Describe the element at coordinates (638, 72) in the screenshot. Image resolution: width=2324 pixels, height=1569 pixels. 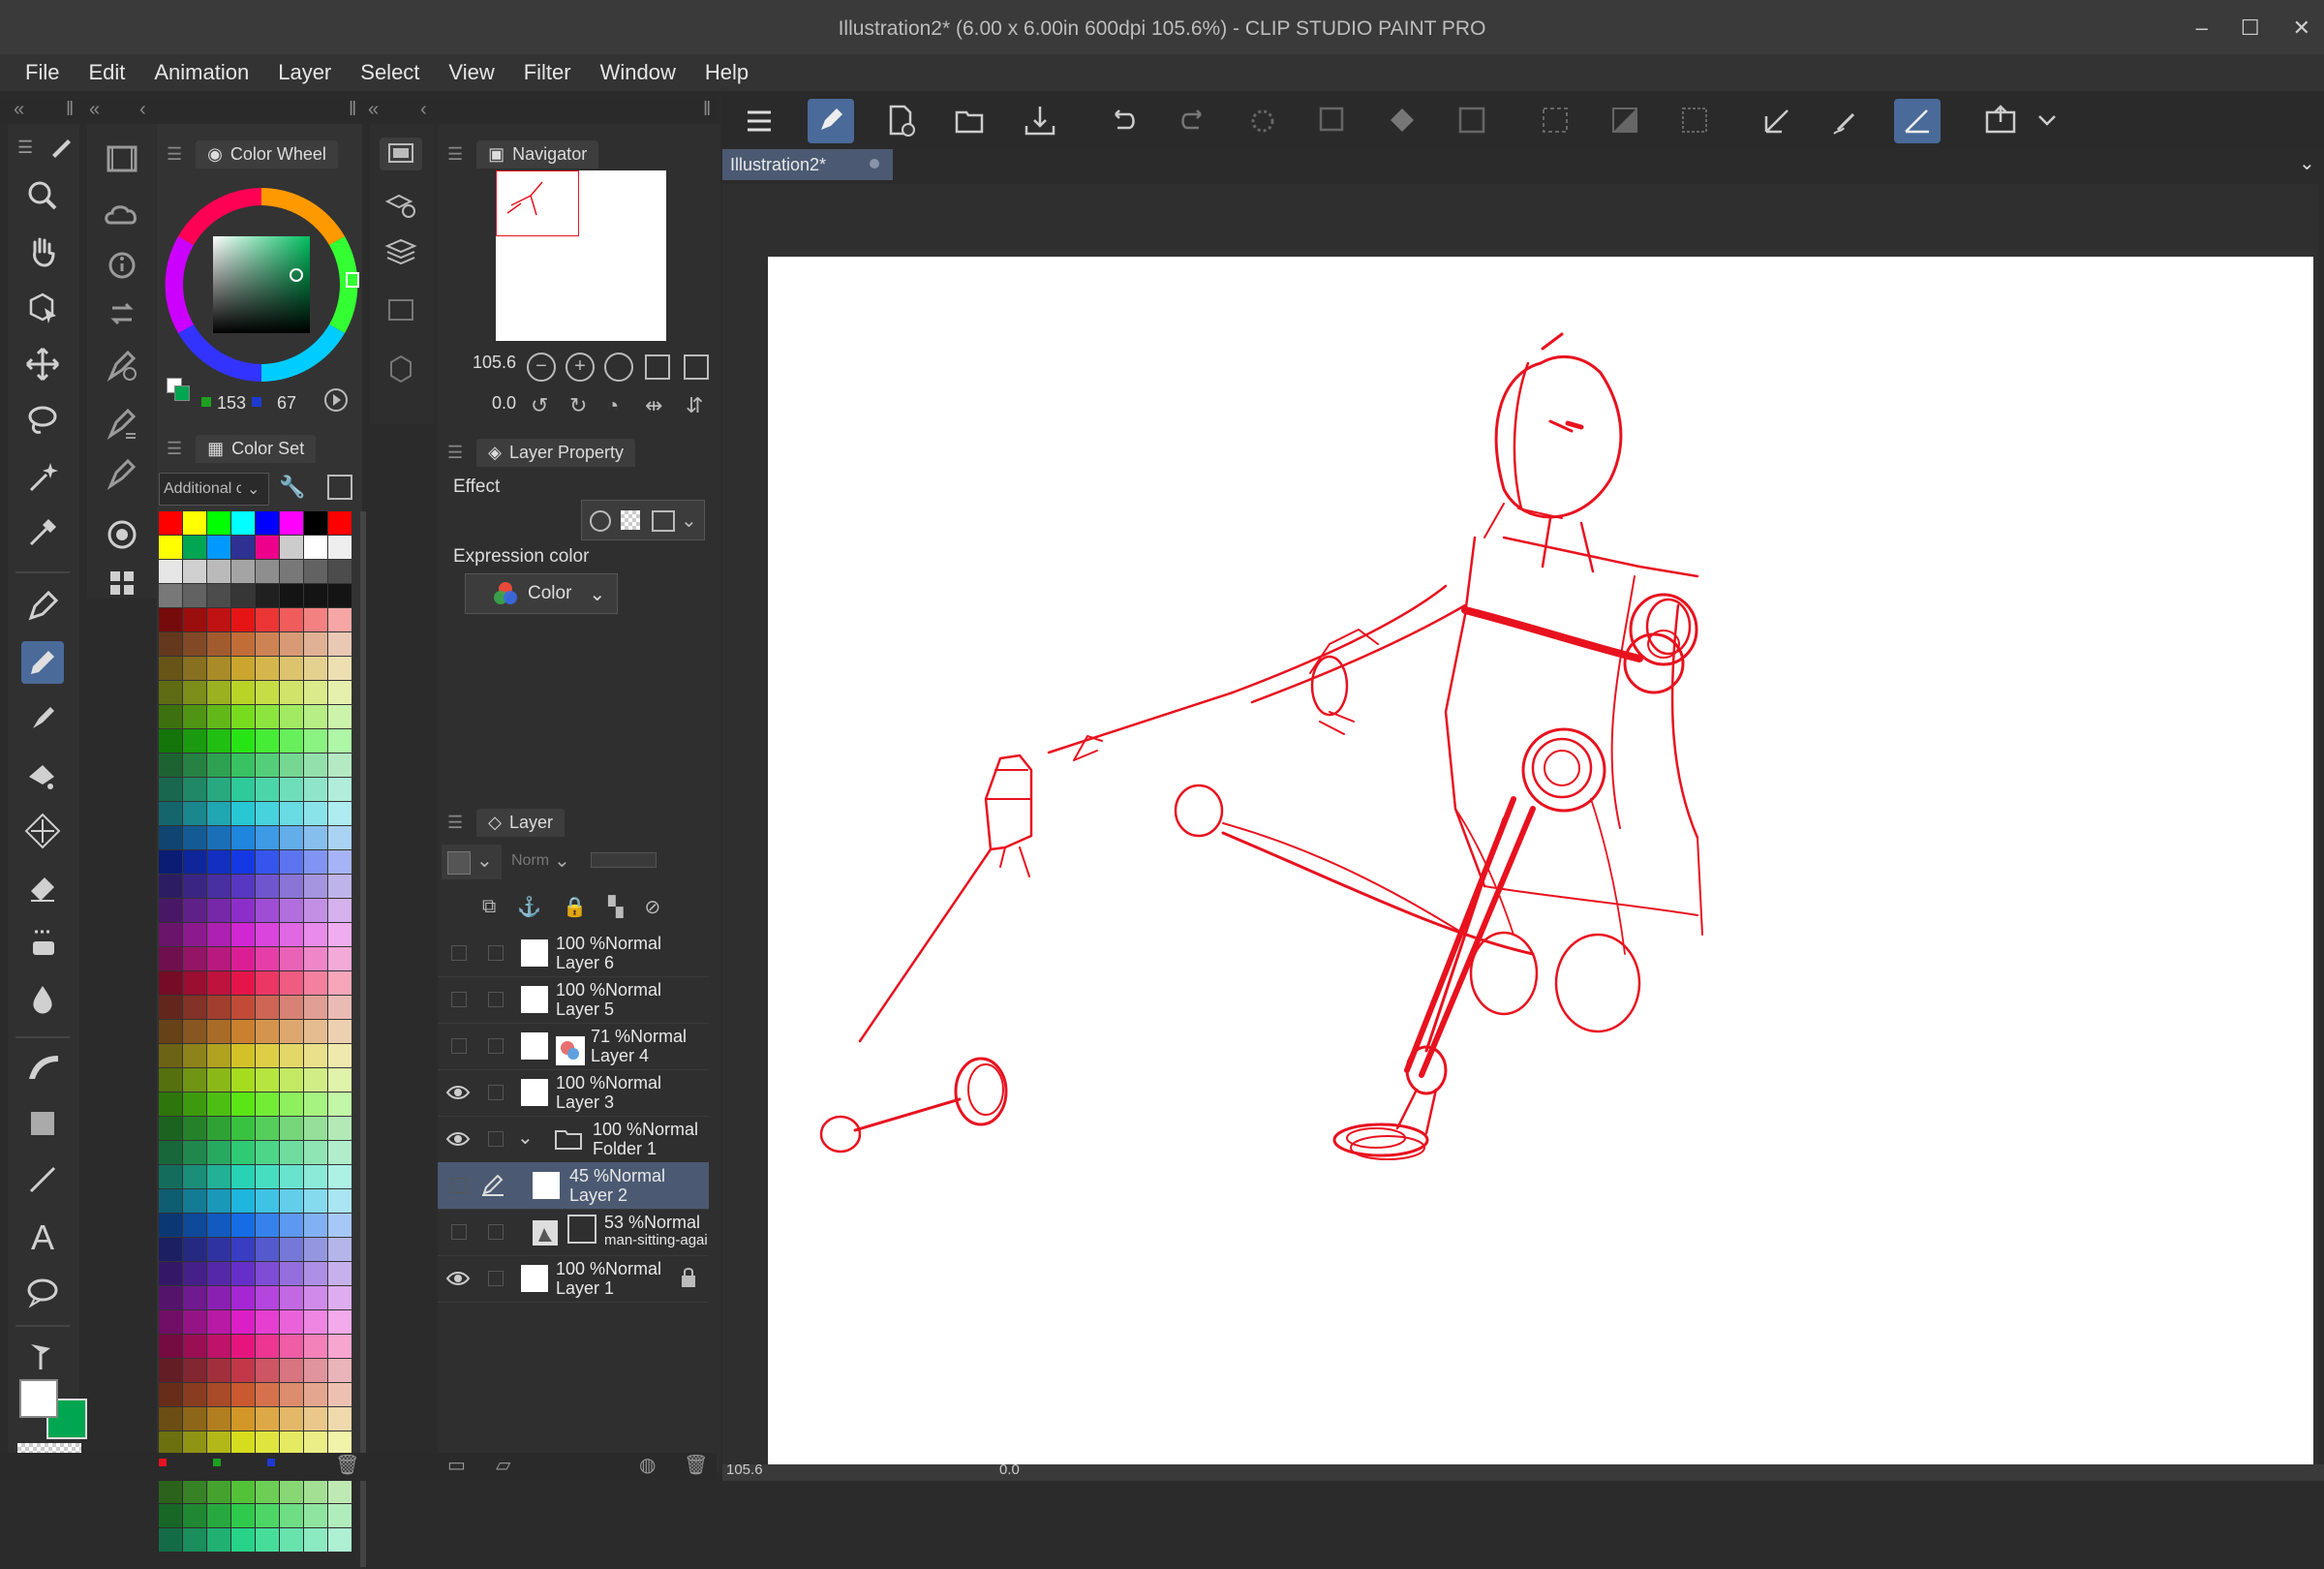
I see `menu-window: Window` at that location.